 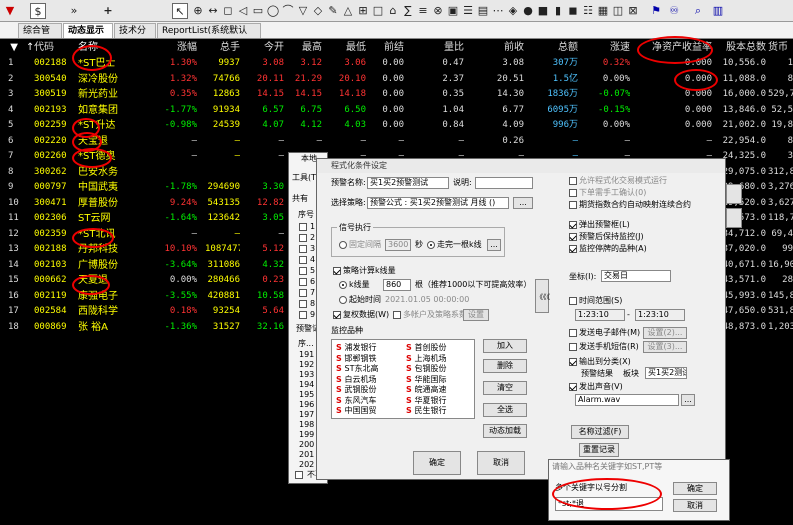 I want to click on reset-record-button: 重置记录, so click(x=599, y=450).